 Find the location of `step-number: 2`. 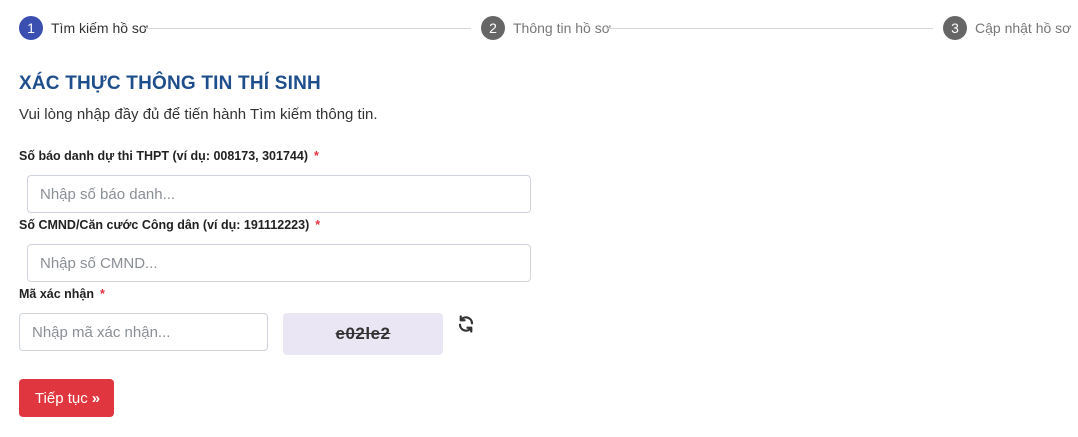

step-number: 2 is located at coordinates (493, 28).